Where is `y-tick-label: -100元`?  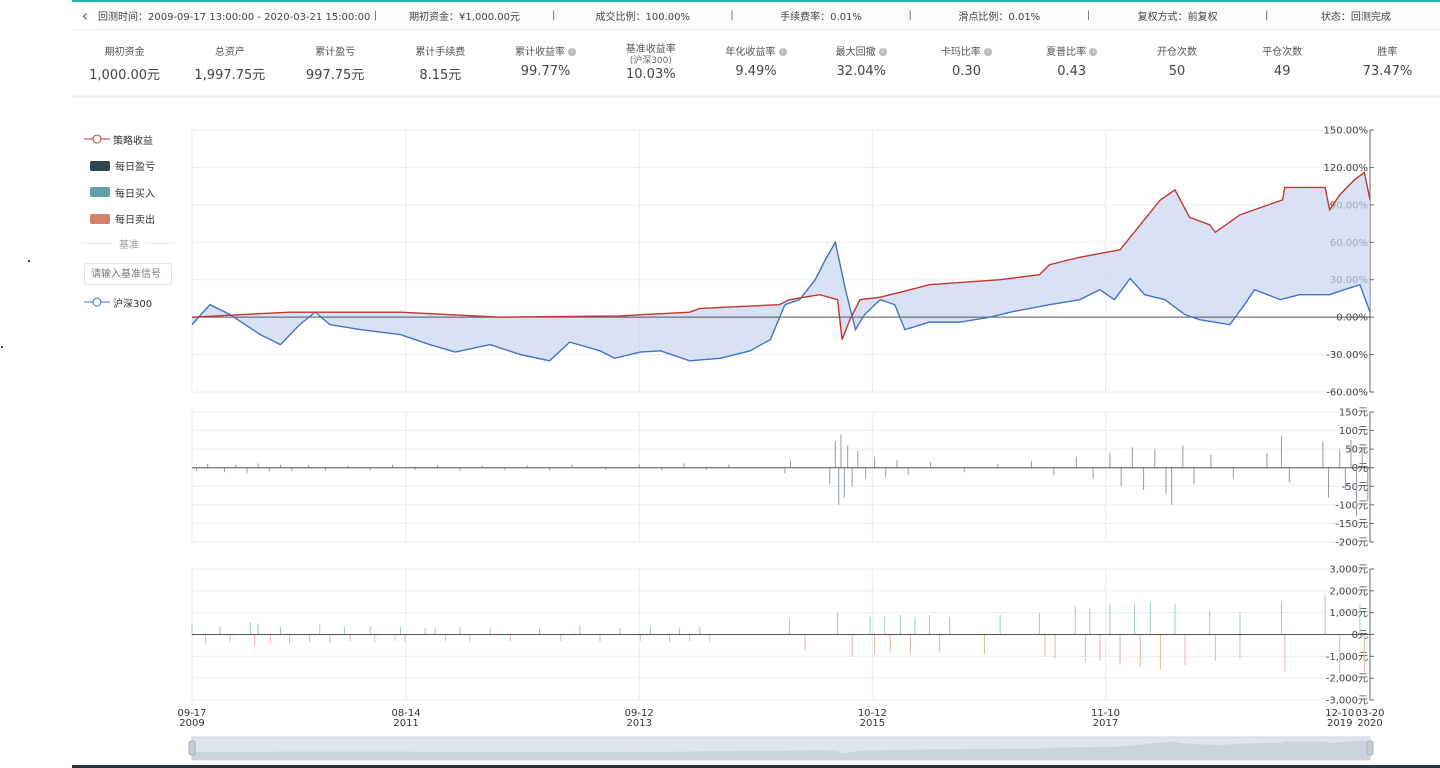 y-tick-label: -100元 is located at coordinates (1351, 505).